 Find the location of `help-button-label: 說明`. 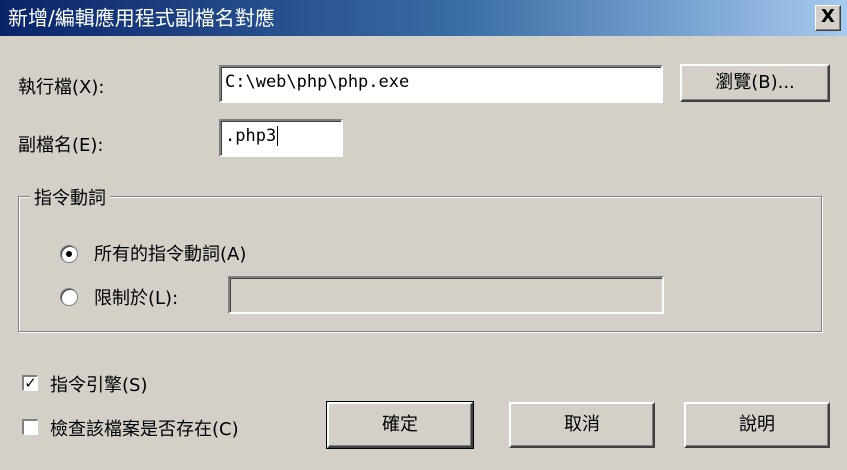

help-button-label: 說明 is located at coordinates (757, 424).